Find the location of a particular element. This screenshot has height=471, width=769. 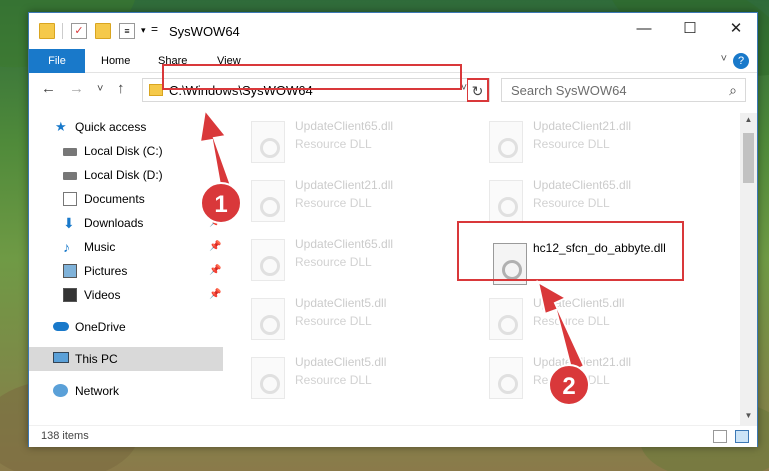

close-button: ✕ is located at coordinates (736, 29).